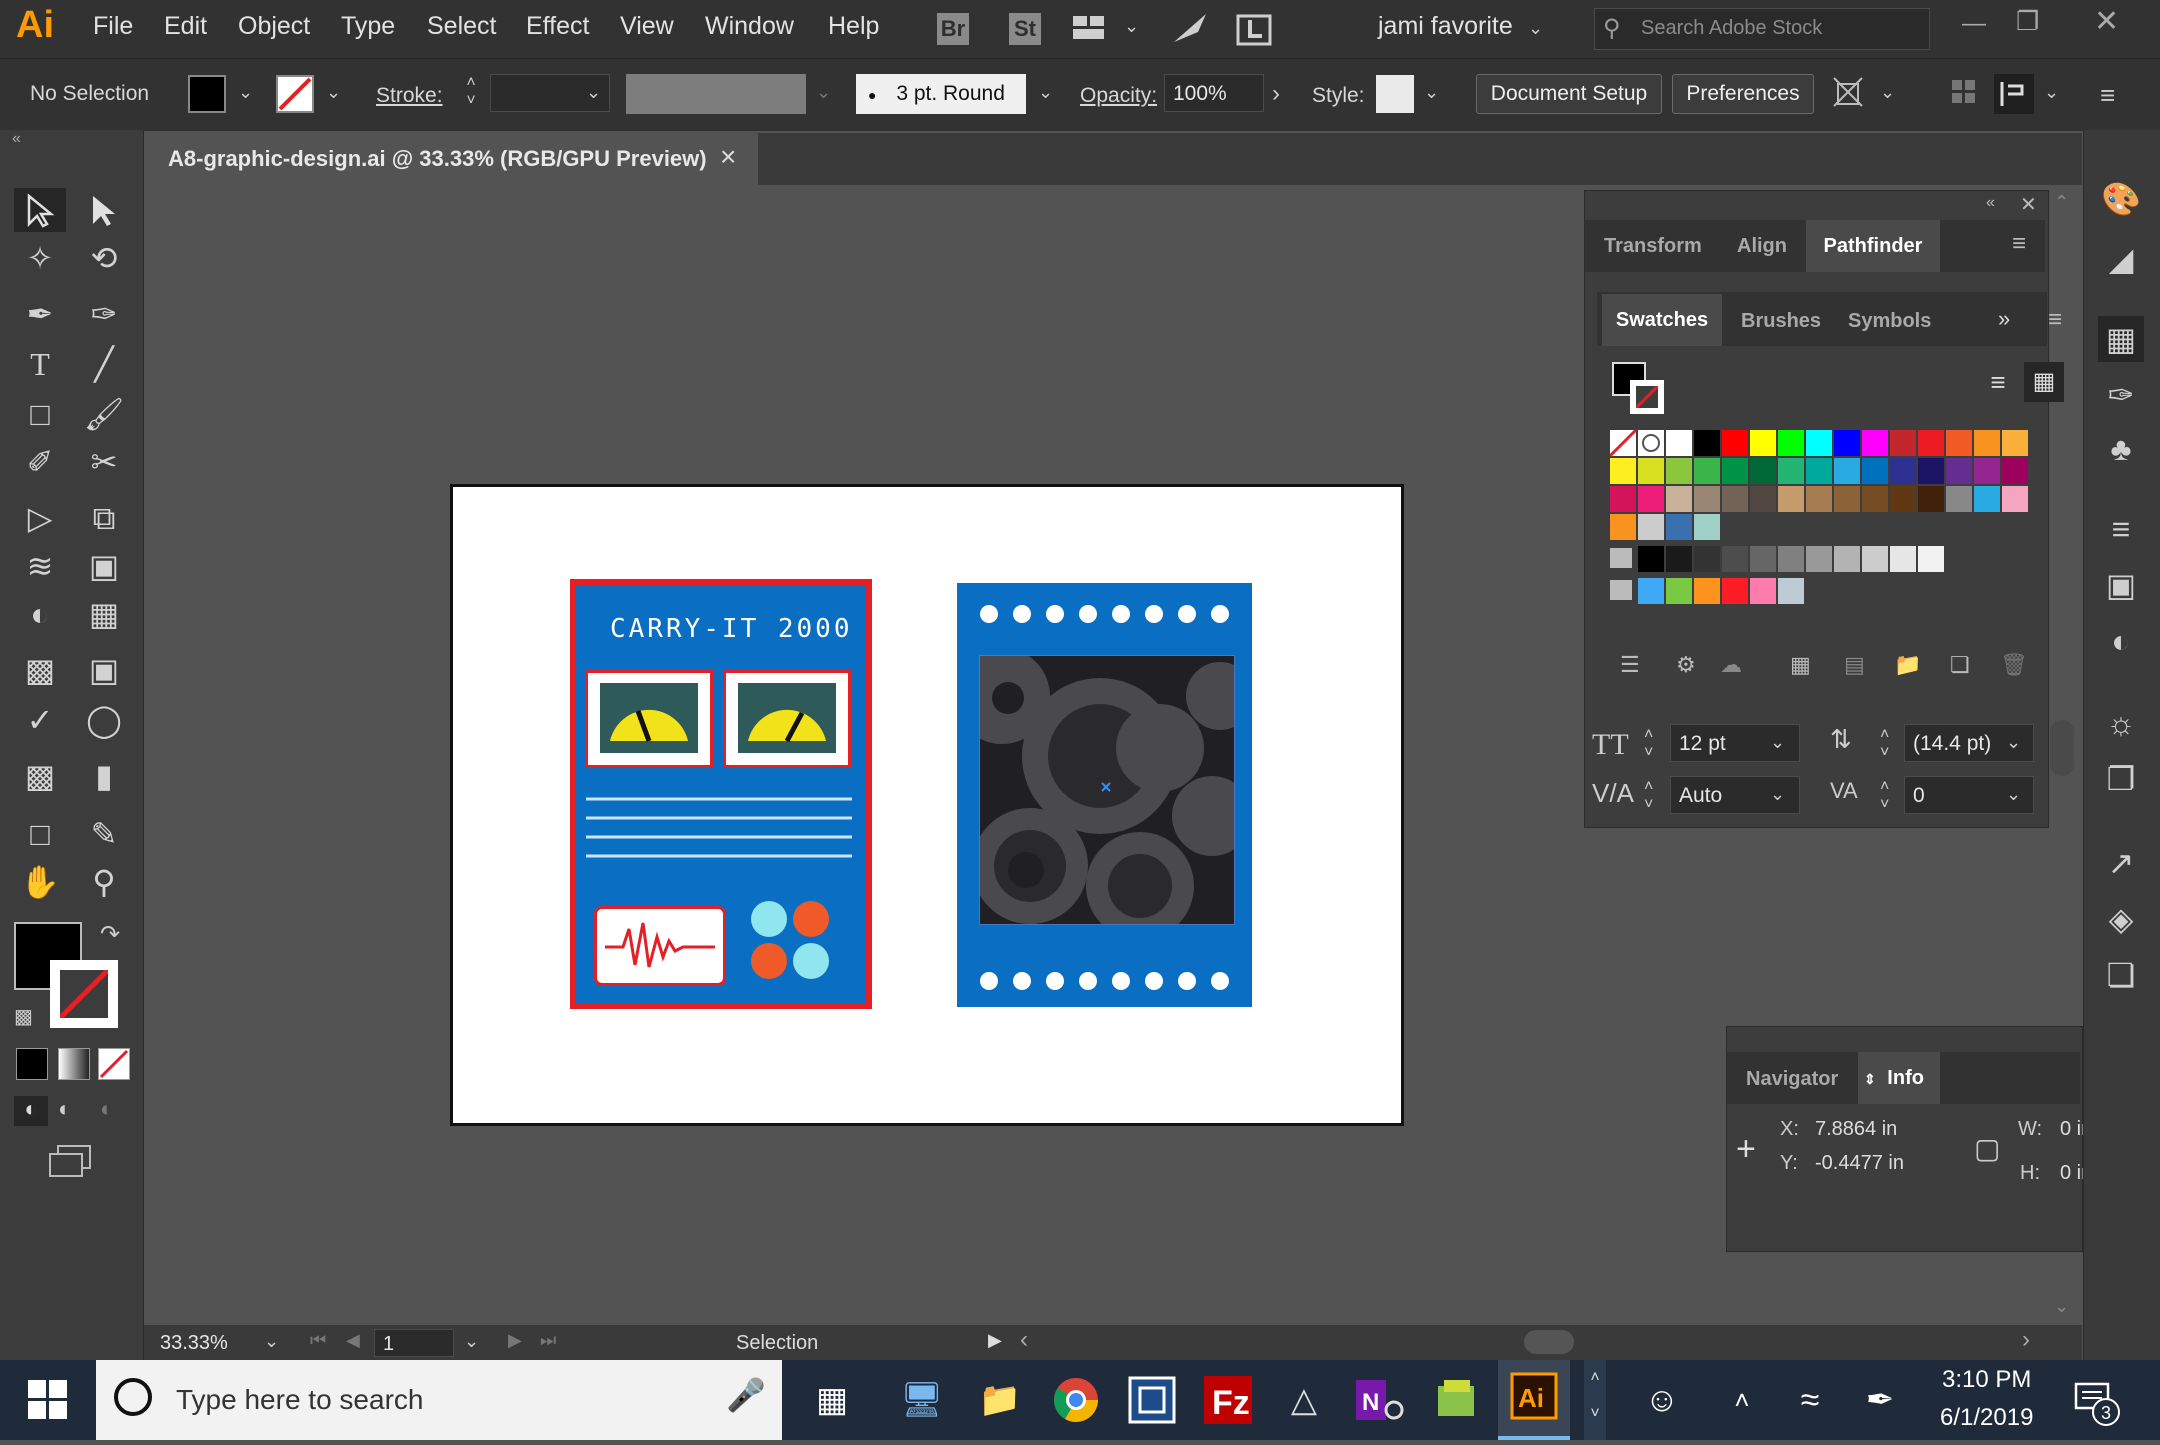 This screenshot has height=1445, width=2160. I want to click on tab-align: Align, so click(1762, 246).